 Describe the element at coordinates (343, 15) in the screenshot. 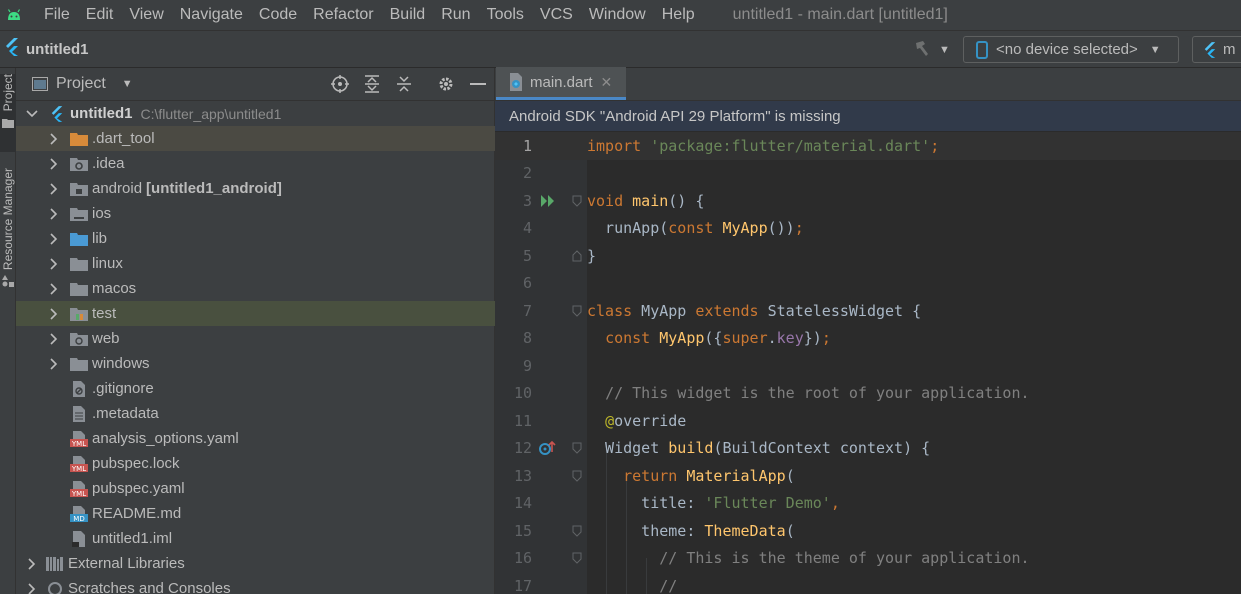

I see `menu-refactor: Refactor` at that location.